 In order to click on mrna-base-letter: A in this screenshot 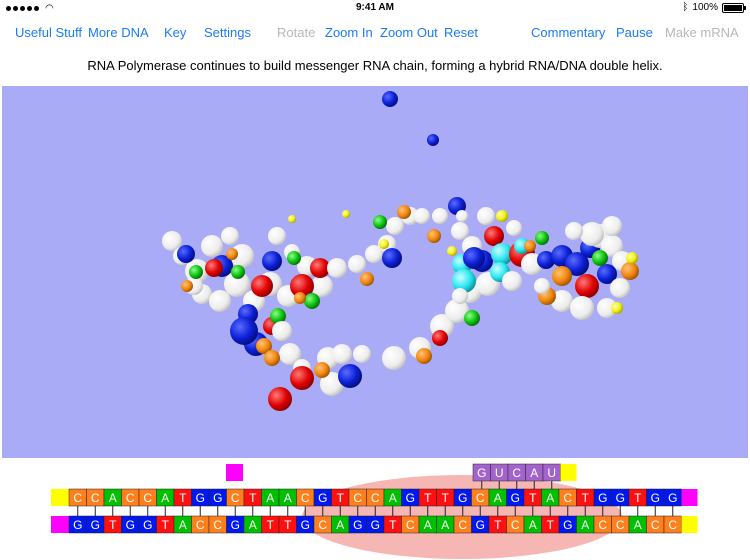, I will do `click(534, 473)`.